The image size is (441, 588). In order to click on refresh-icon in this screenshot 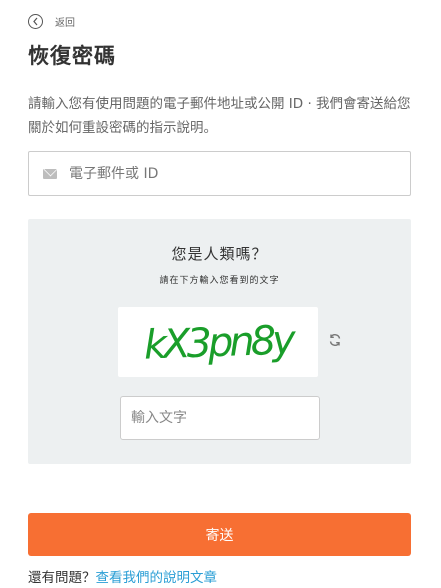, I will do `click(335, 339)`.